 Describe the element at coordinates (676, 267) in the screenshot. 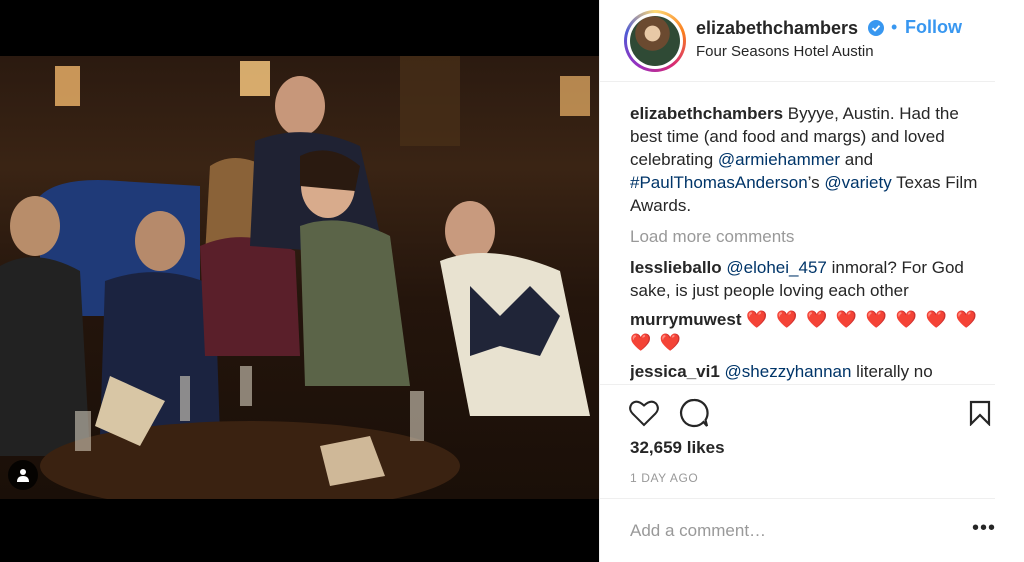

I see `comment-username: lesslieballo` at that location.